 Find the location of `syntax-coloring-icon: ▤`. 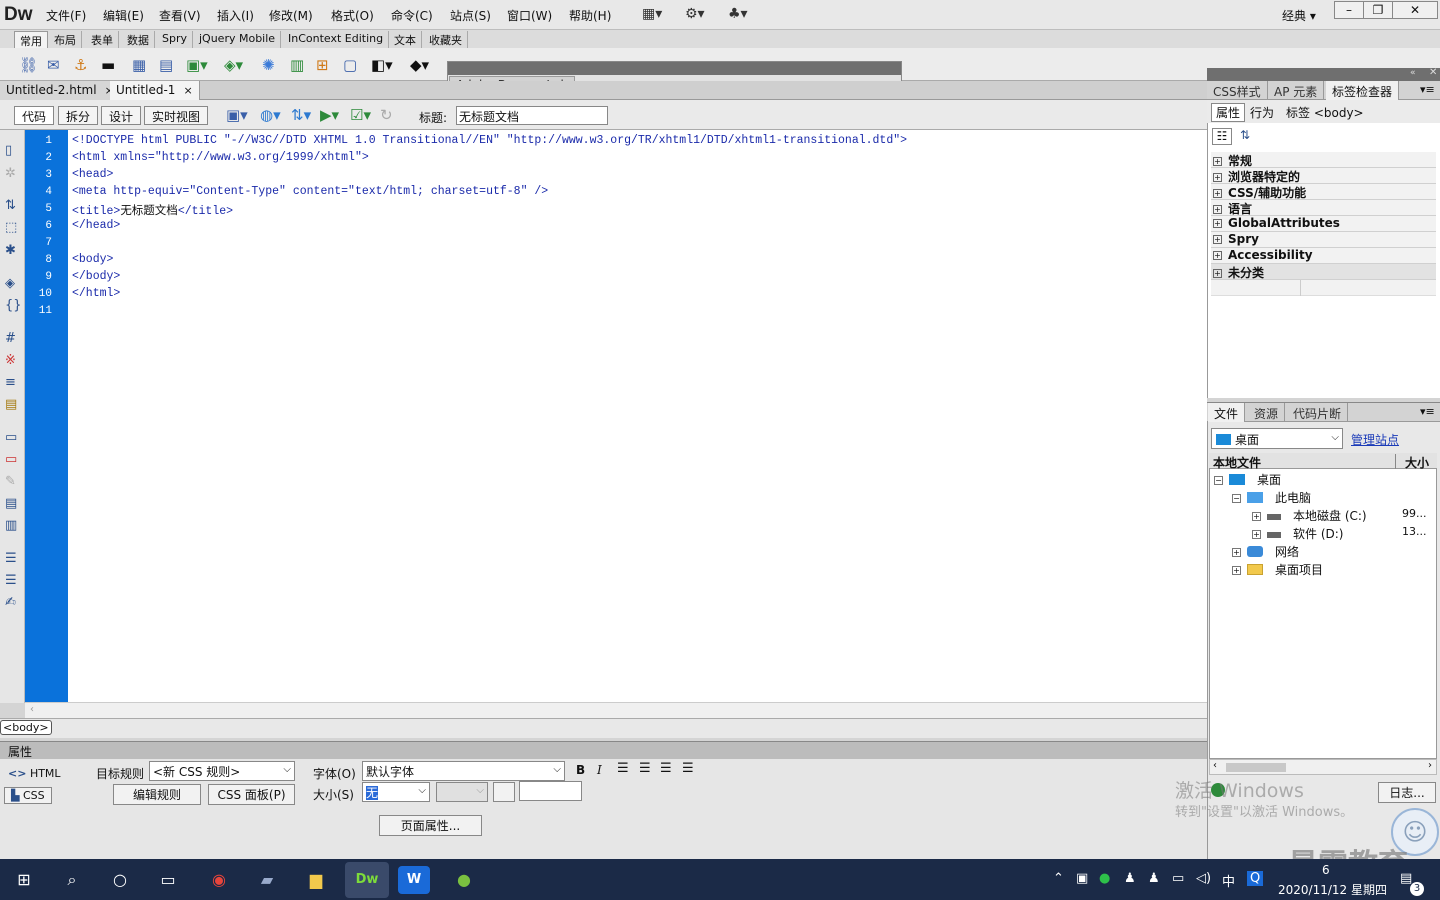

syntax-coloring-icon: ▤ is located at coordinates (11, 404).